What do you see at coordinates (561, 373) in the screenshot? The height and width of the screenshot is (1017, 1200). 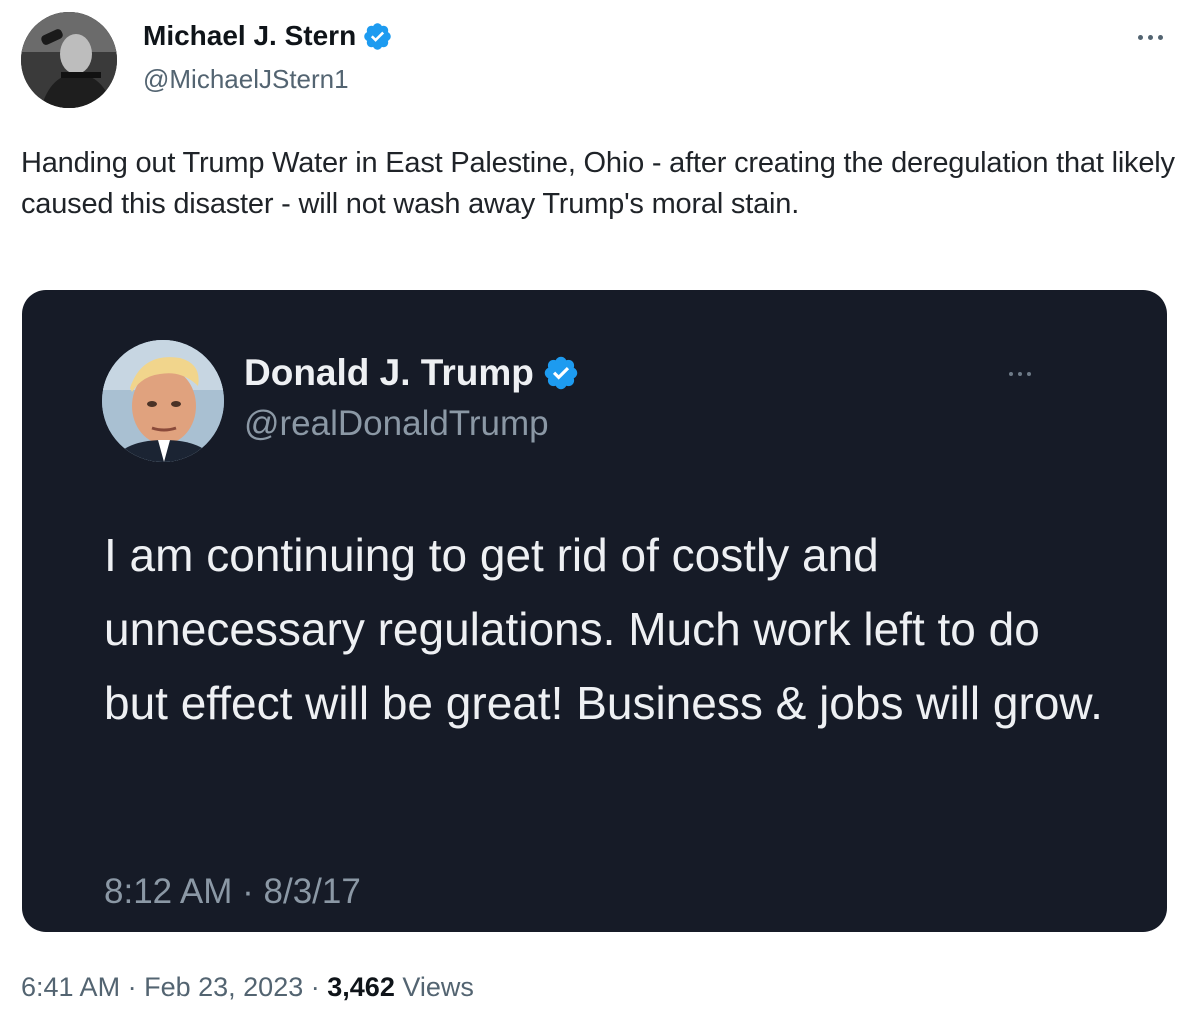 I see `quoted-verified-badge-icon` at bounding box center [561, 373].